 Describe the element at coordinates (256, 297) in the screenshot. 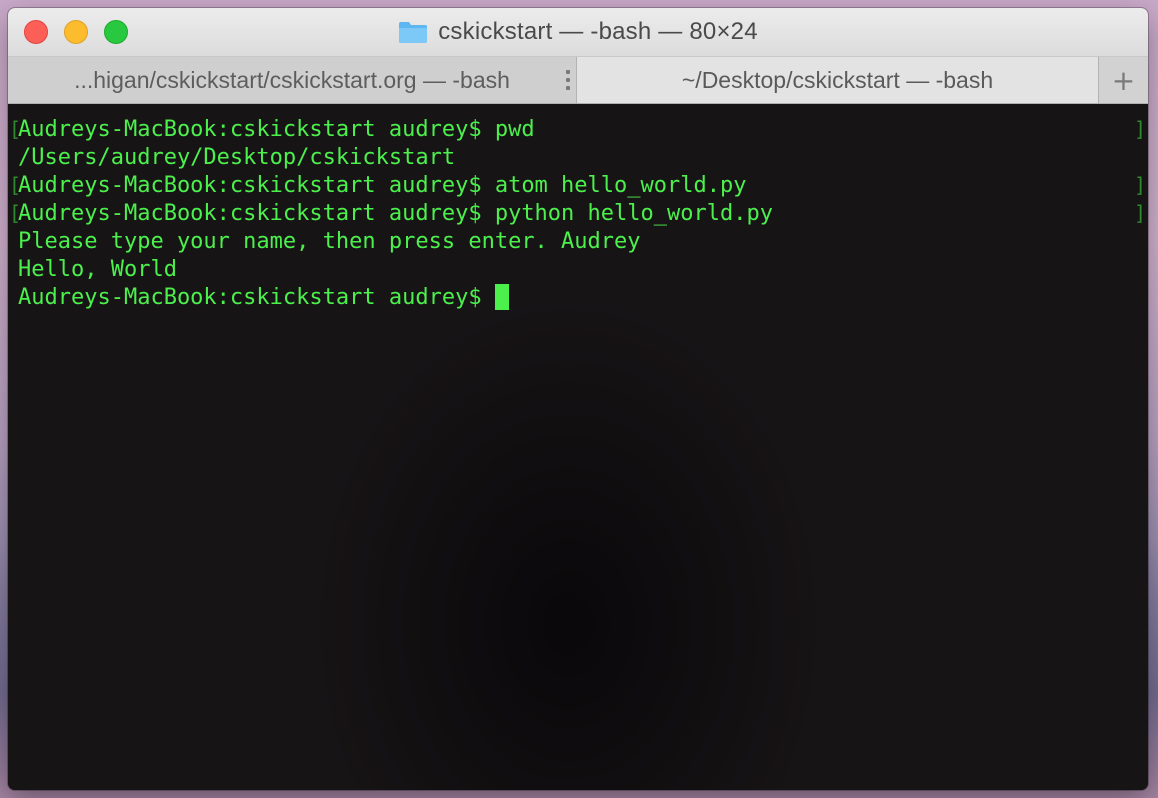

I see `prompt-text: Audreys-MacBook:cskickstart audrey$` at that location.